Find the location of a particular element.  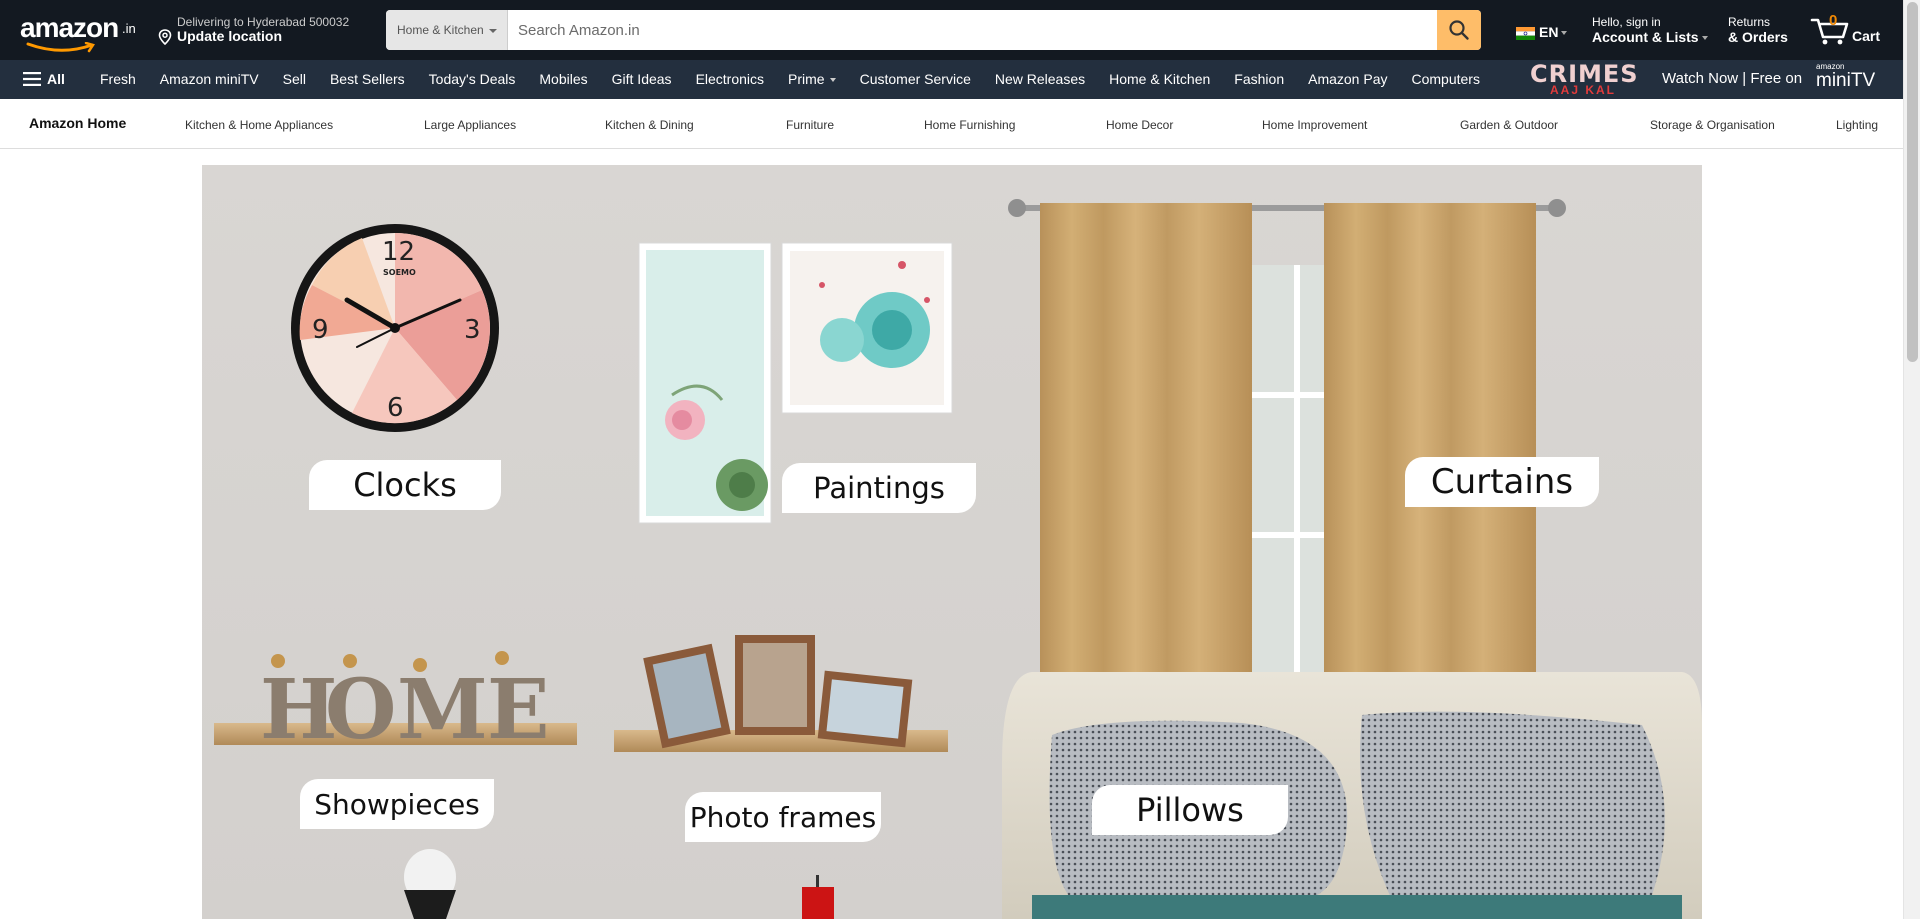

amazon-logo: amazon .in is located at coordinates (80, 32).